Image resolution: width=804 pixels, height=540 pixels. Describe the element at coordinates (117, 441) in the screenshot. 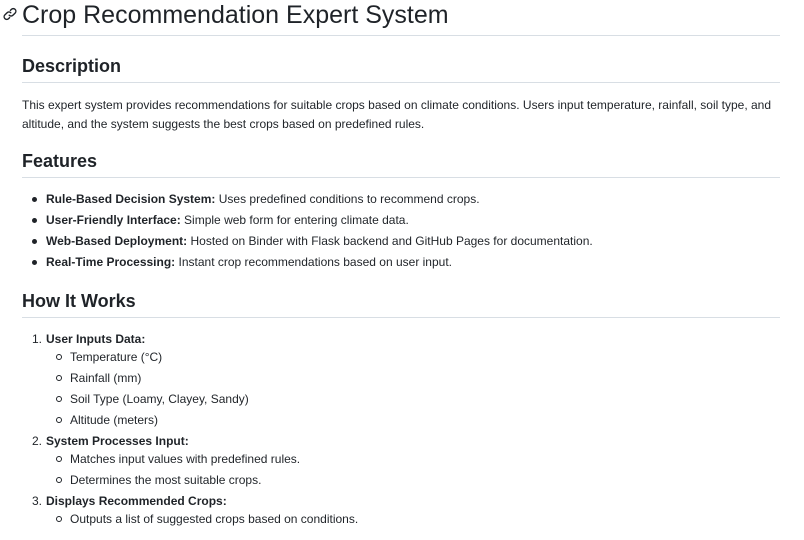

I see `step-label: System Processes Input:` at that location.